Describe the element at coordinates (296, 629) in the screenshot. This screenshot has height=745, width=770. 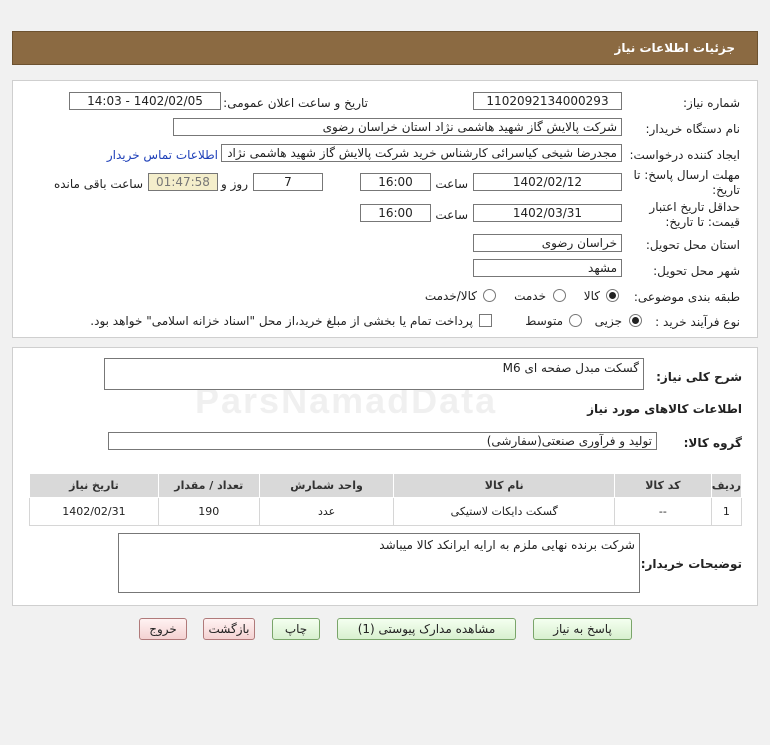
I see `print-button: چاپ` at that location.